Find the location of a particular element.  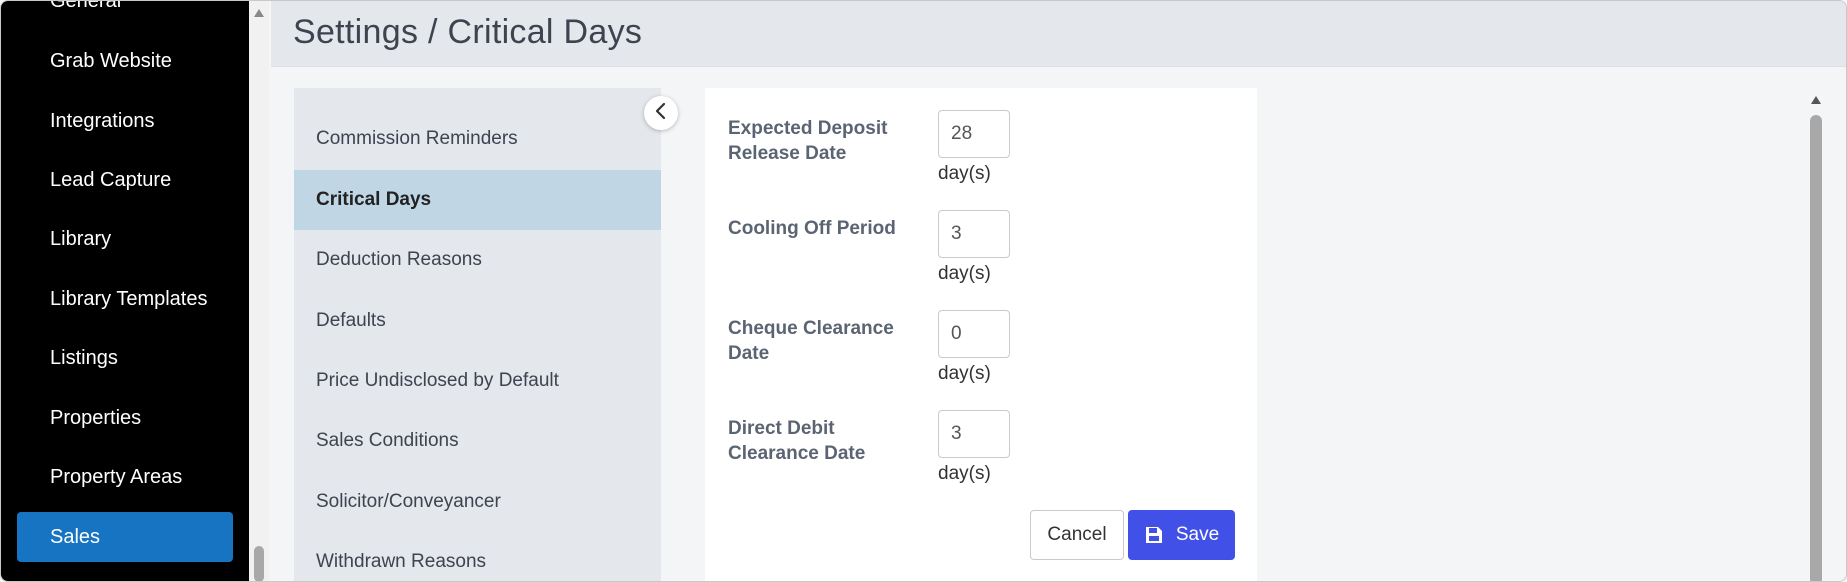

field-label-cooling-off-period: Cooling Off Period is located at coordinates (812, 228).